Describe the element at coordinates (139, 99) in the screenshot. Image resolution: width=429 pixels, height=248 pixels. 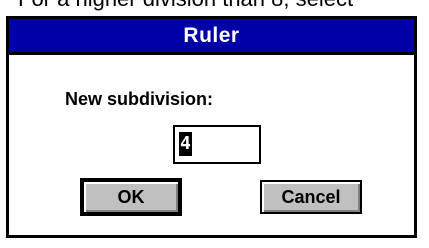
I see `subdivision-label: New subdivision:` at that location.